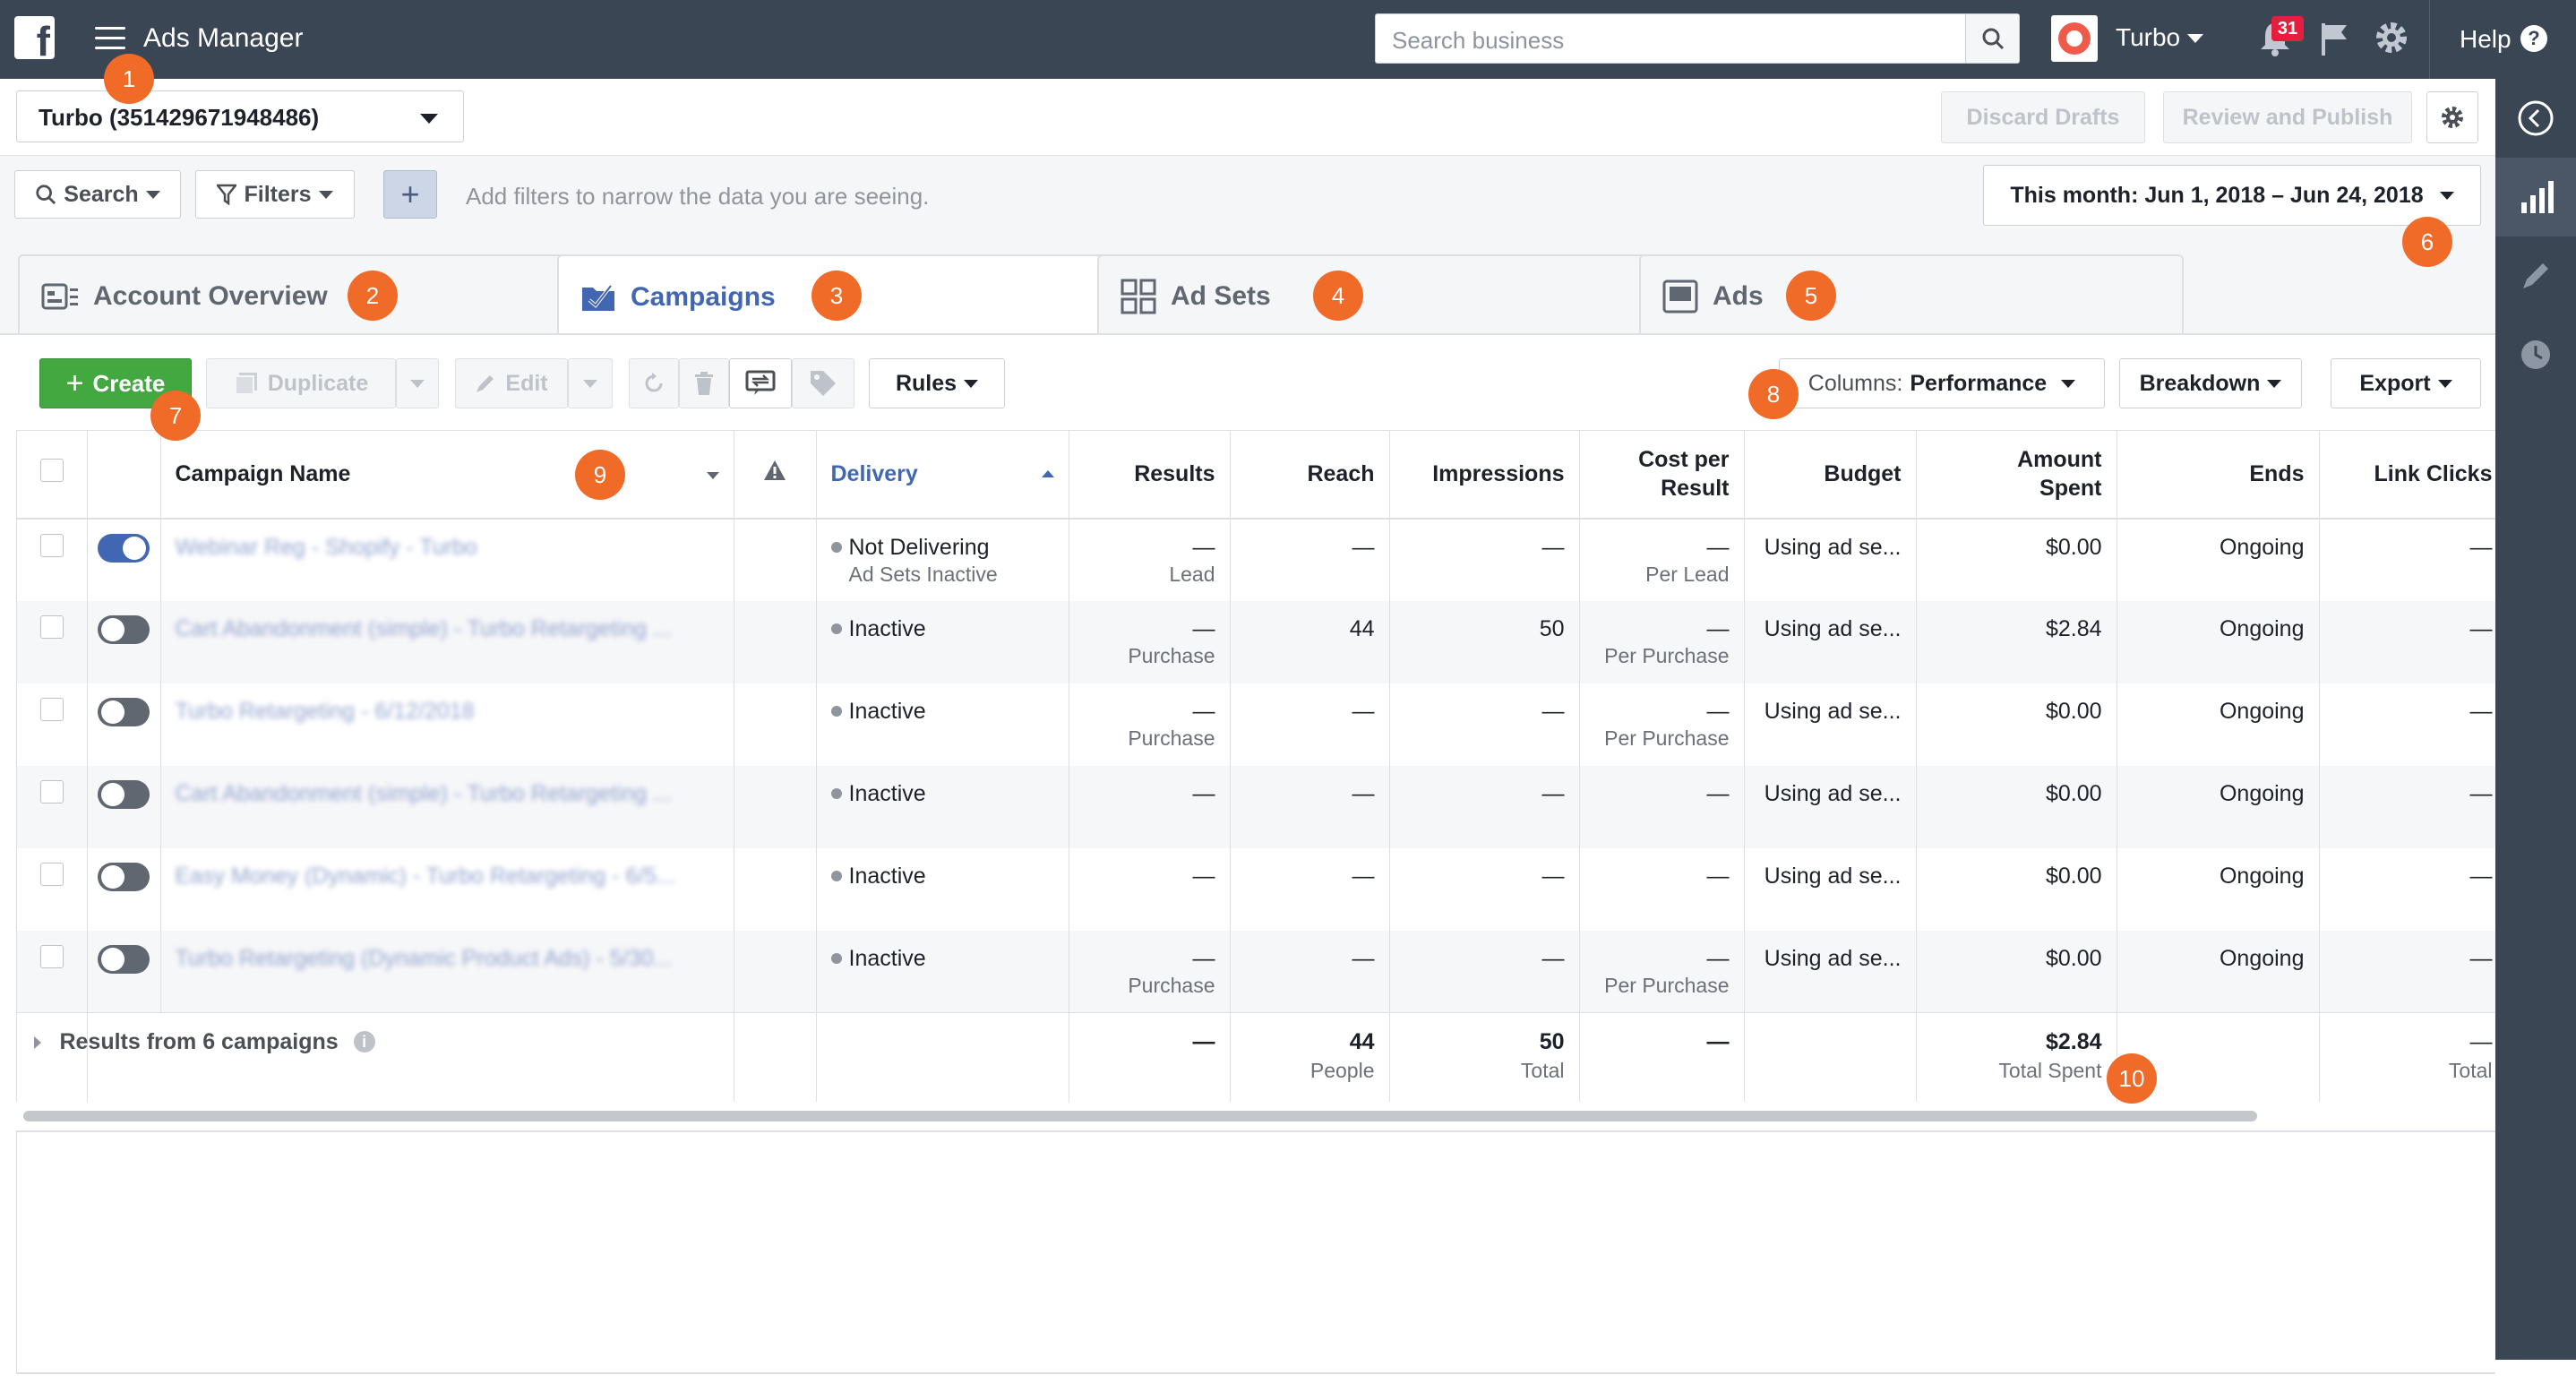  What do you see at coordinates (836, 296) in the screenshot?
I see `annotation-marker: 3` at bounding box center [836, 296].